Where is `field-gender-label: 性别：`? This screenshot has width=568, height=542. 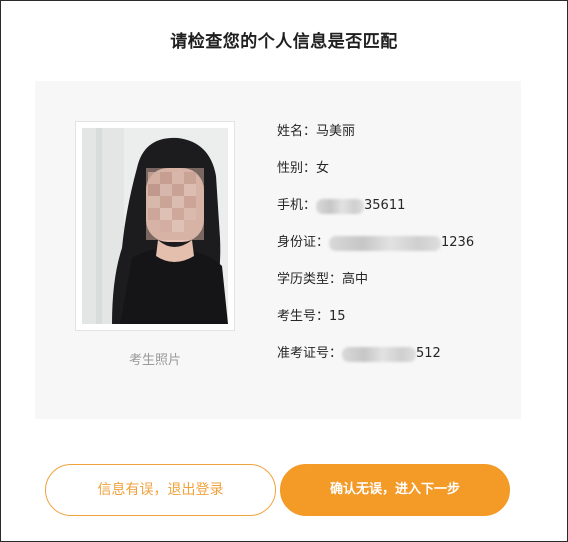
field-gender-label: 性别： is located at coordinates (297, 168).